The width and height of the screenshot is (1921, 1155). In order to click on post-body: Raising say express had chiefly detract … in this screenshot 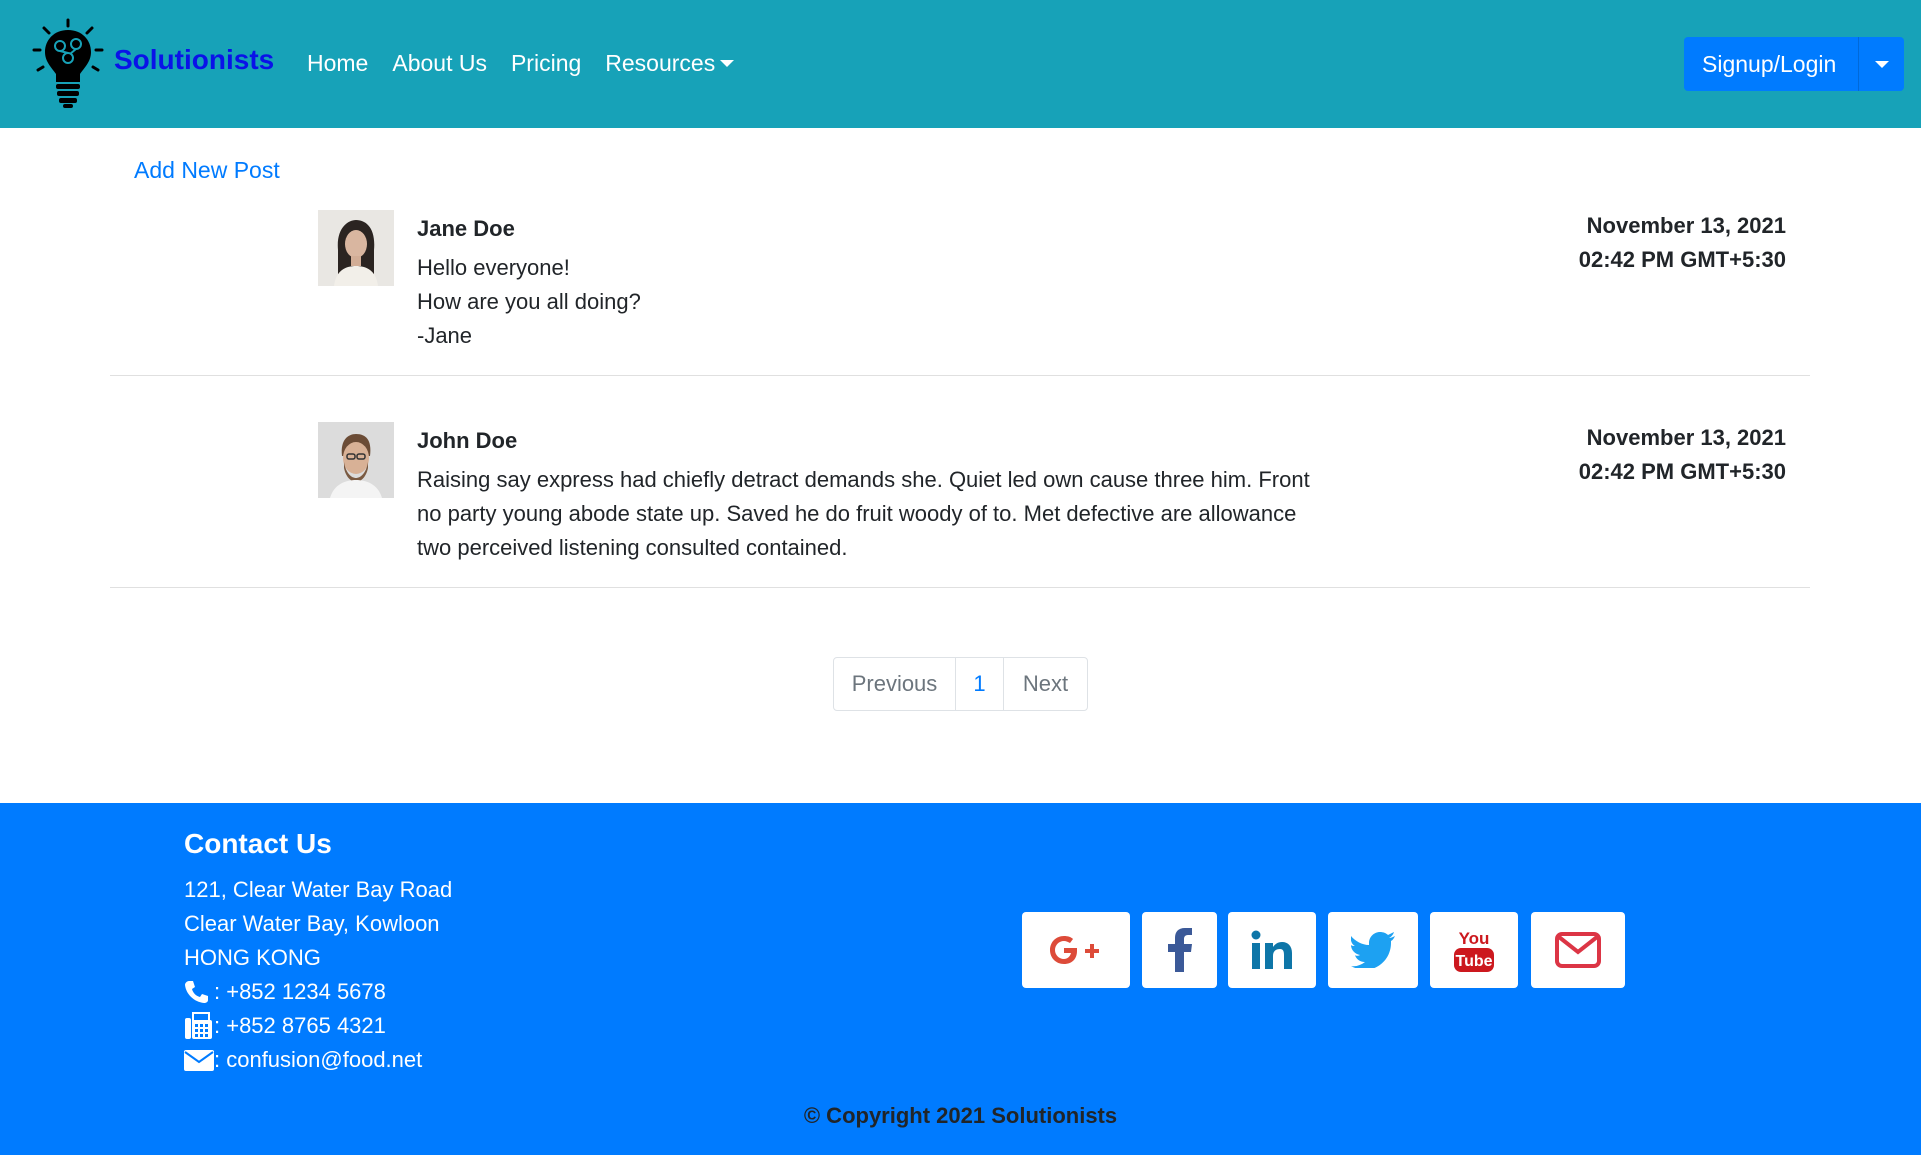, I will do `click(892, 514)`.